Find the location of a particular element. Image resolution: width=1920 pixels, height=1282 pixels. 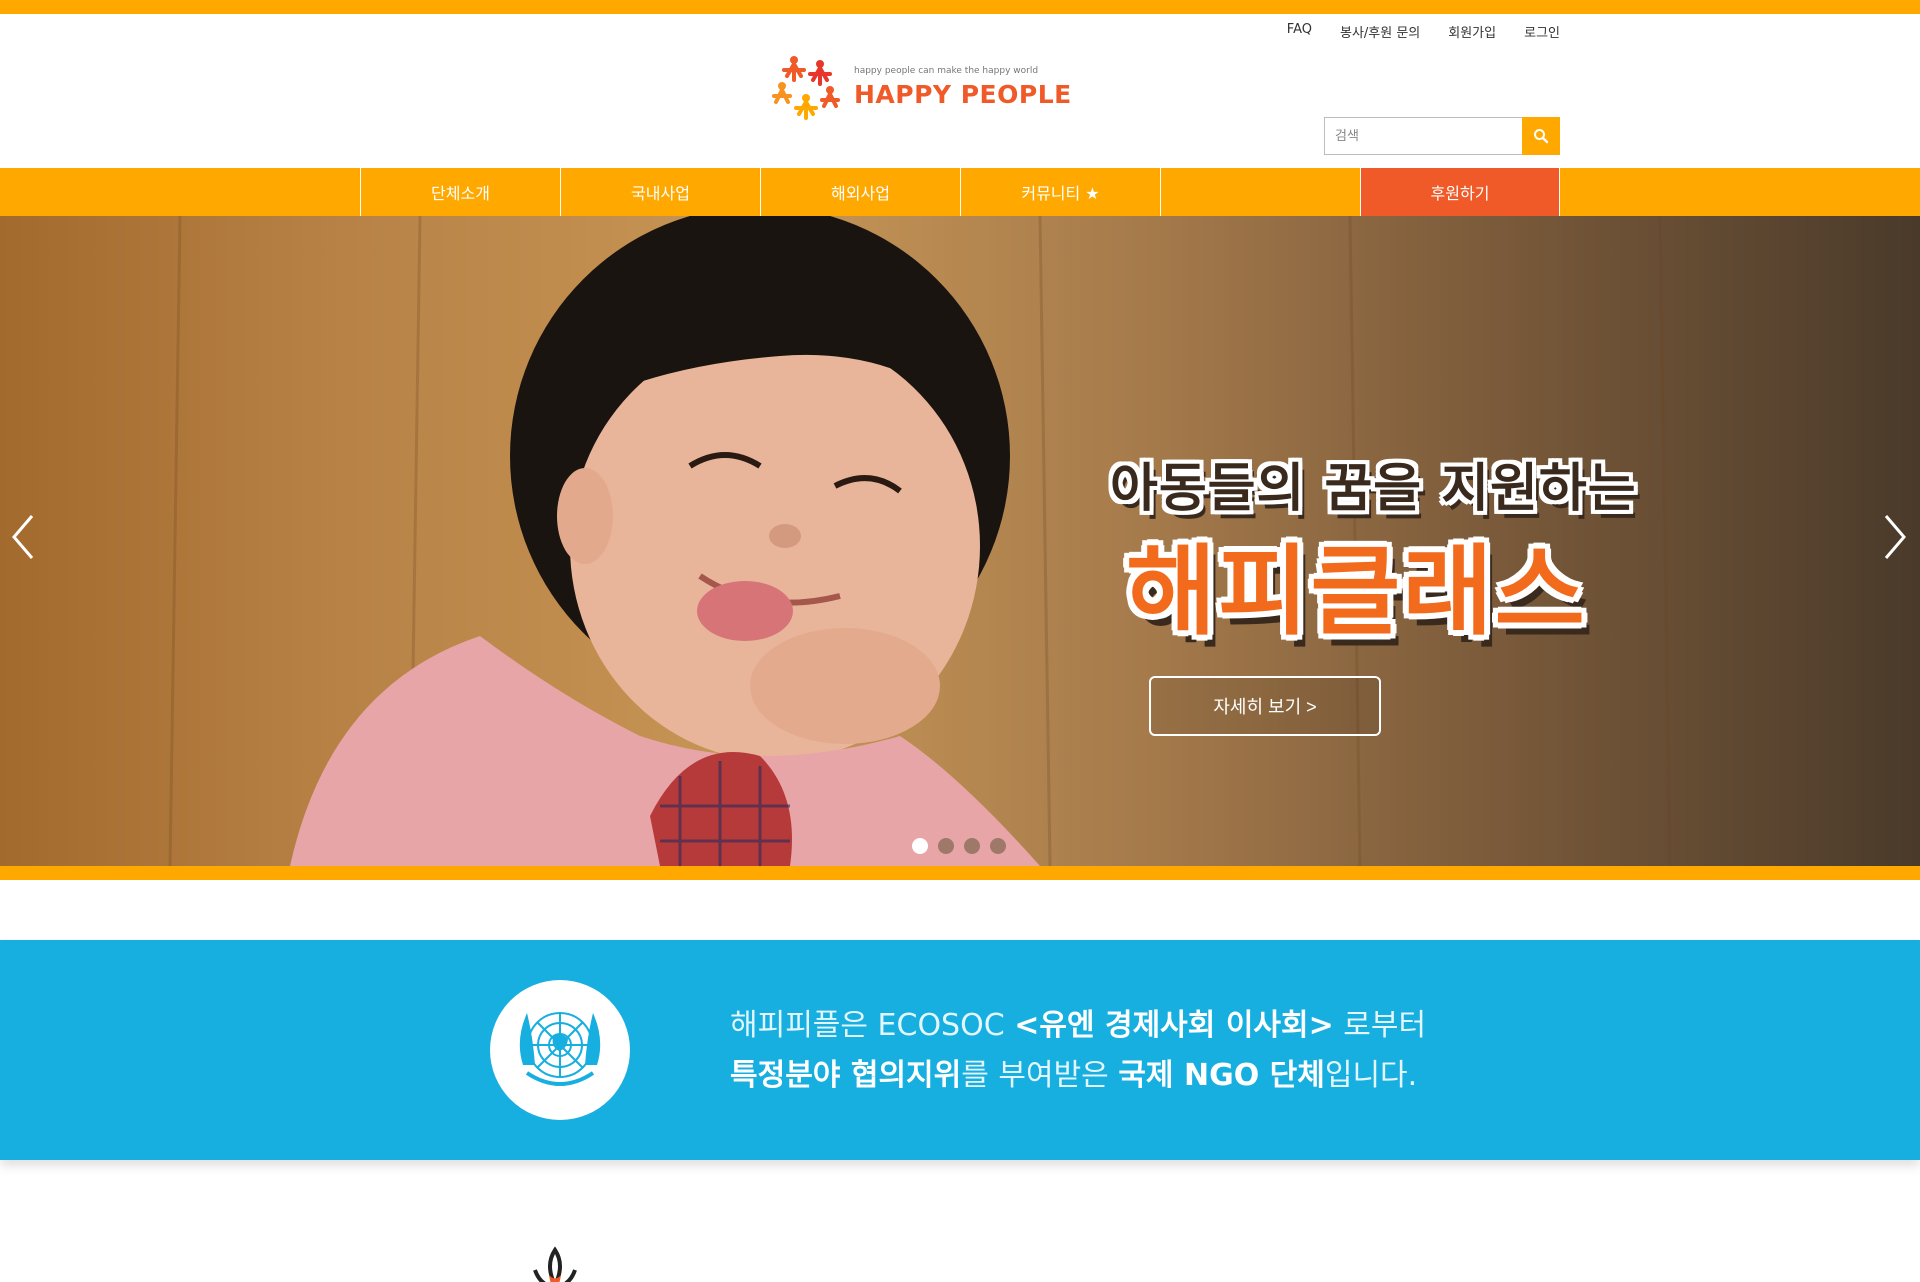

un-text-2c: 국제 NGO 단체 is located at coordinates (1221, 1075).